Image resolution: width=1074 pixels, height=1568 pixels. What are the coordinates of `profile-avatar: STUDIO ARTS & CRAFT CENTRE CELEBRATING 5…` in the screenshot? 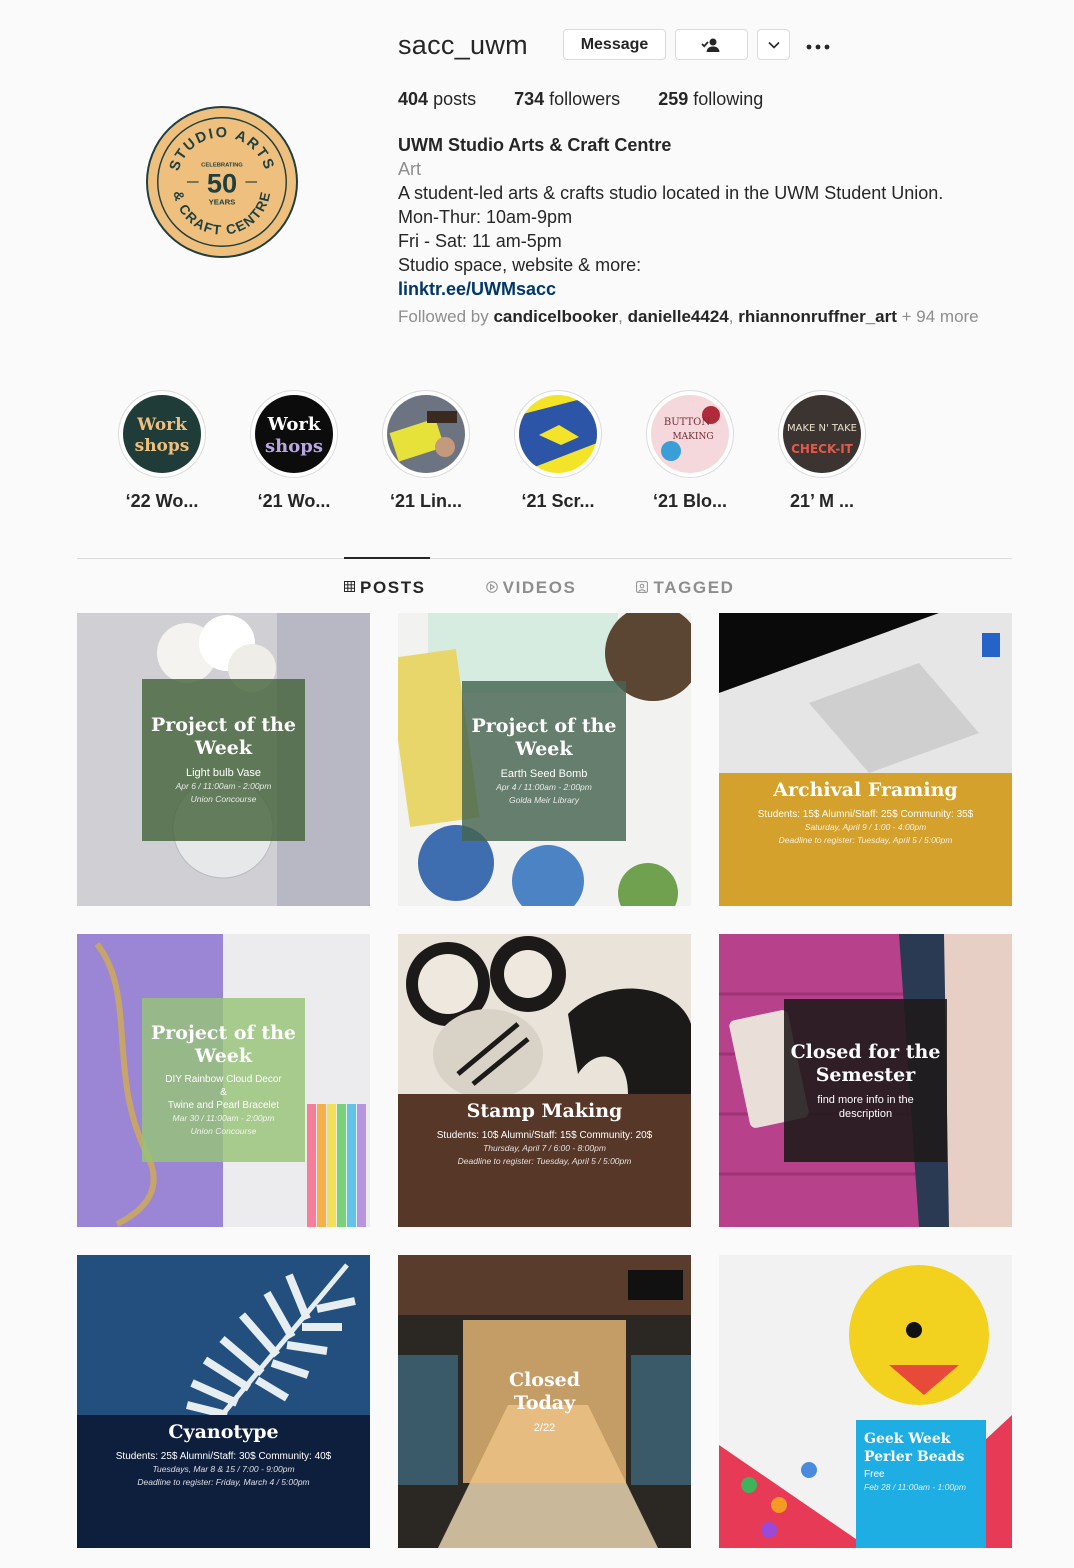 It's located at (222, 182).